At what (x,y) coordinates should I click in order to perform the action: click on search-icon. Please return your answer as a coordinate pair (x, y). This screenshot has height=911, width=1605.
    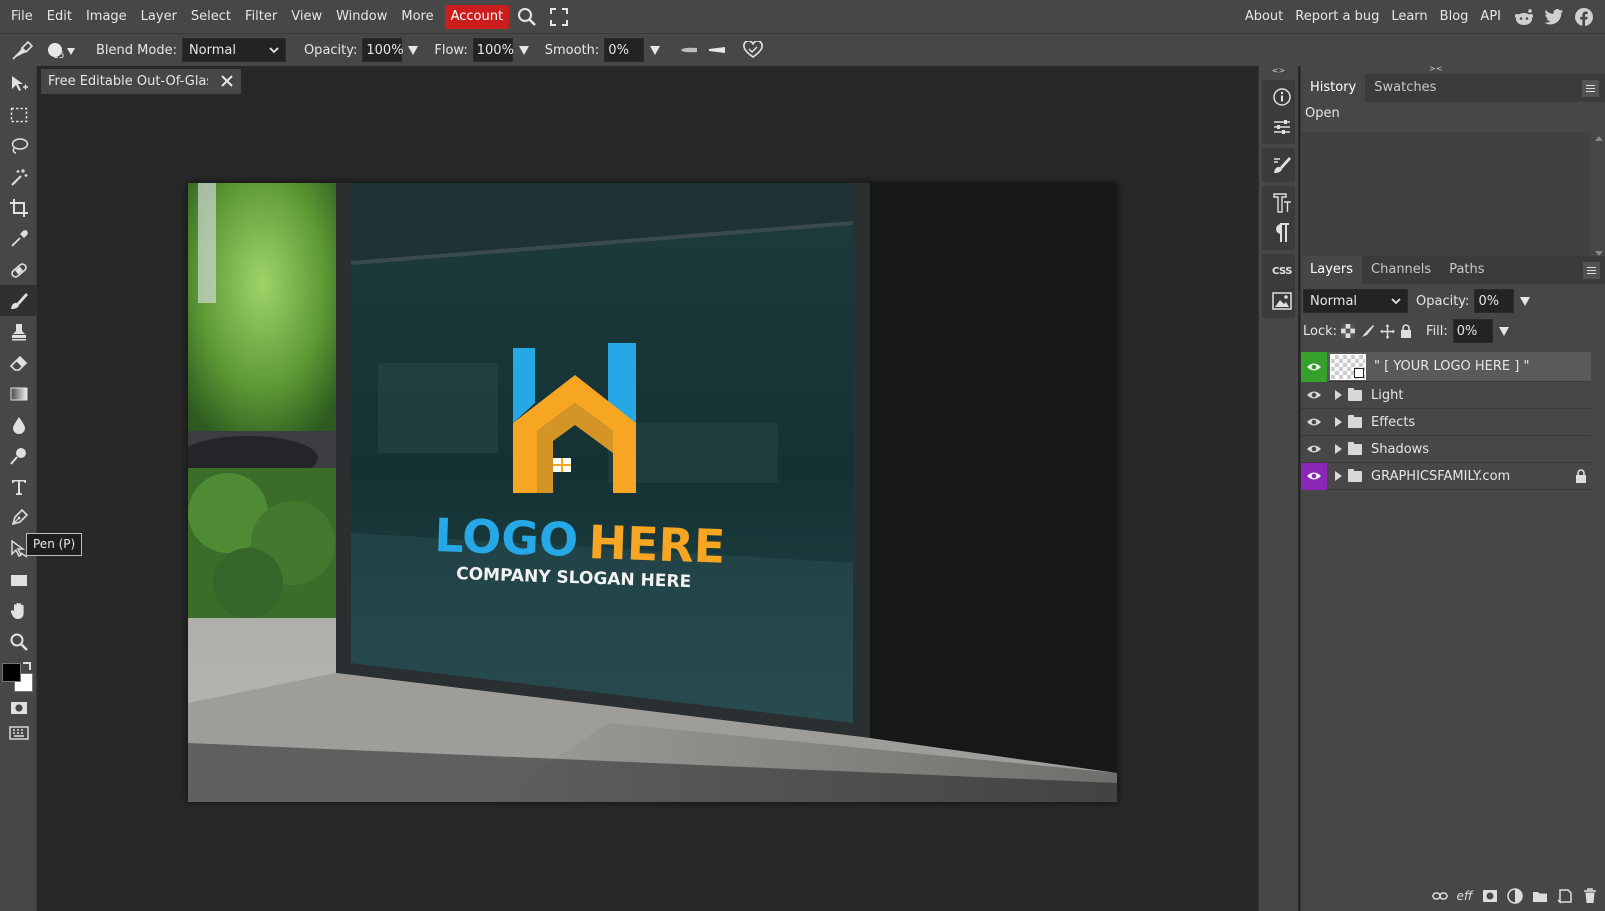
    Looking at the image, I should click on (527, 17).